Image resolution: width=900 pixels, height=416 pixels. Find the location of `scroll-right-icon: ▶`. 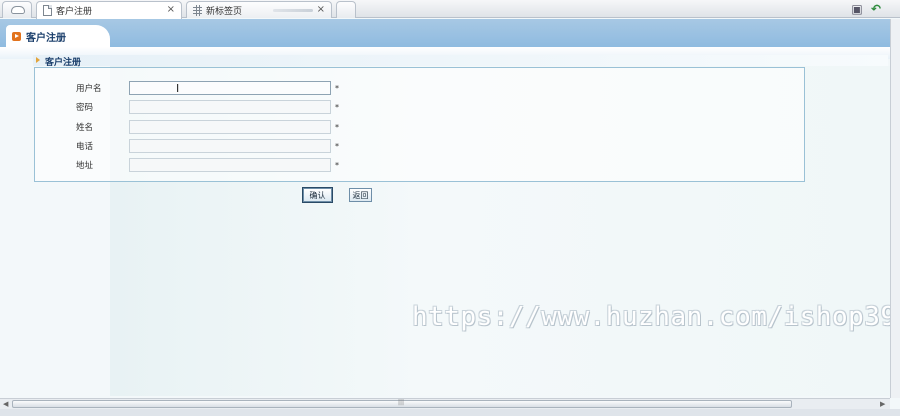

scroll-right-icon: ▶ is located at coordinates (882, 404).